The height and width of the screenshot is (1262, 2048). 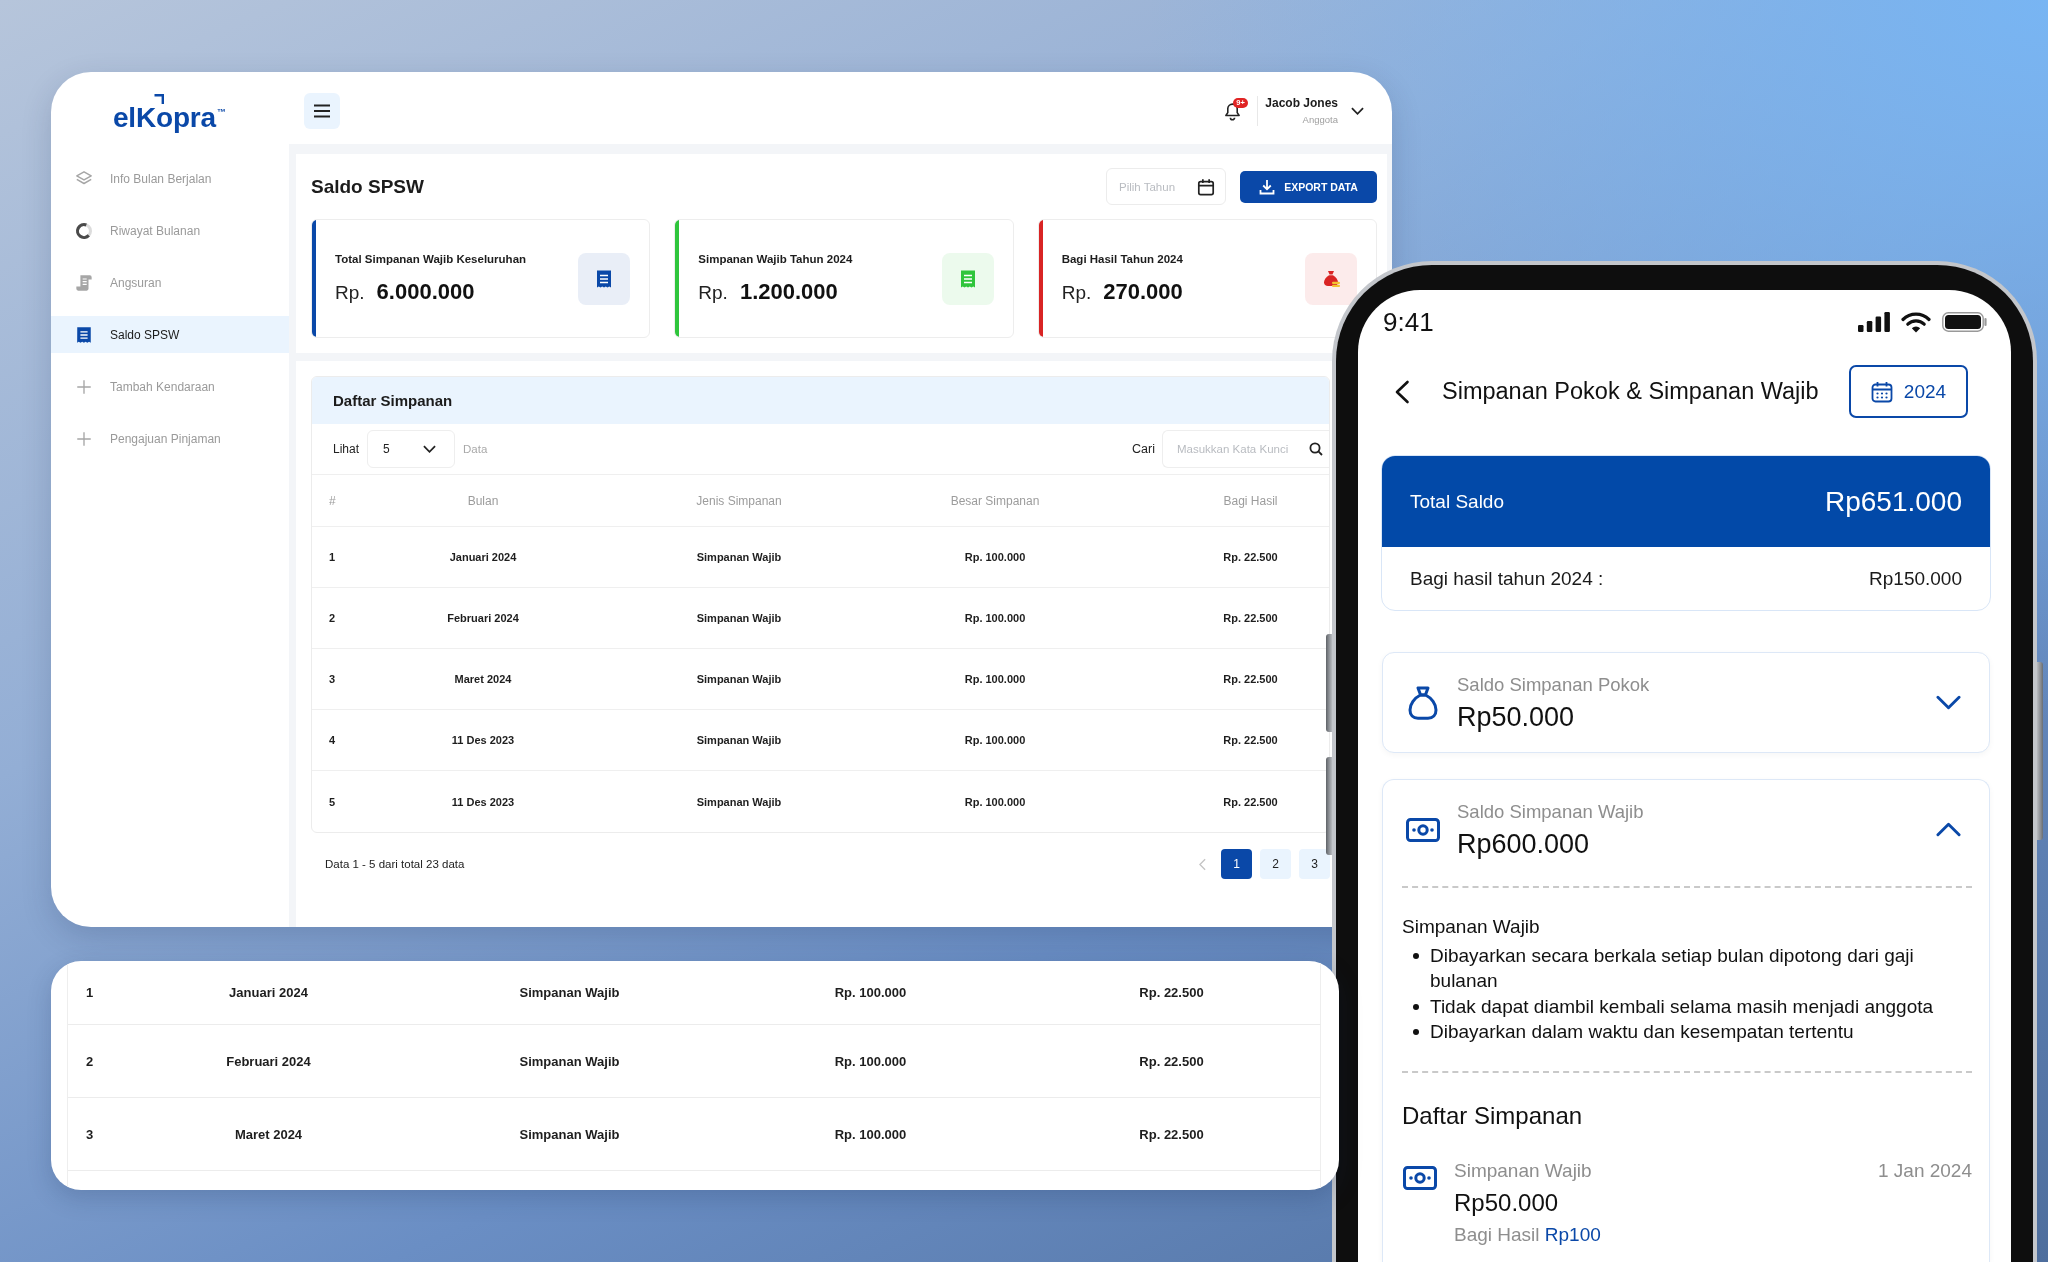 I want to click on table-cell: 4, so click(x=332, y=740).